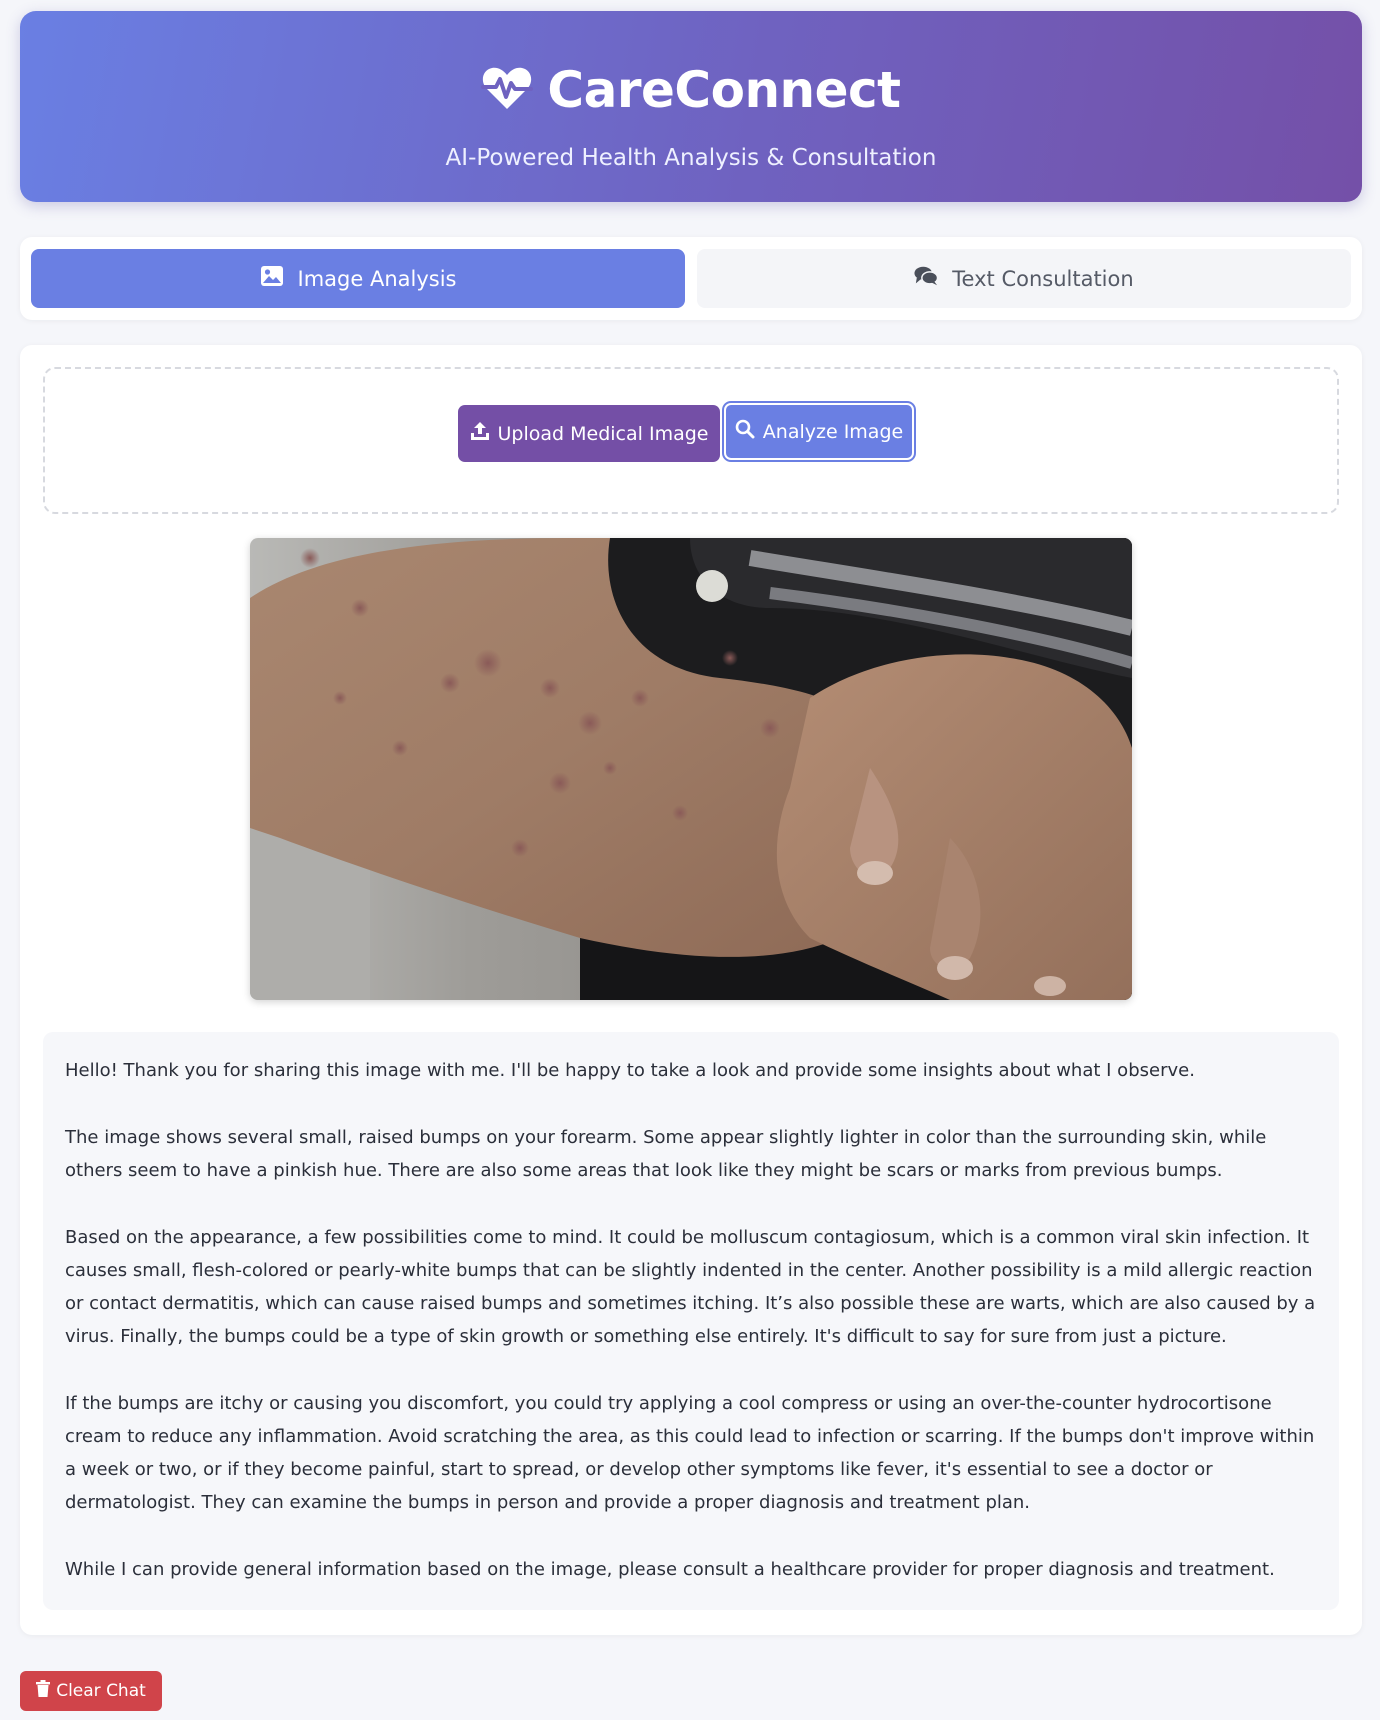  What do you see at coordinates (1043, 278) in the screenshot?
I see `tab-label: Text Consultation` at bounding box center [1043, 278].